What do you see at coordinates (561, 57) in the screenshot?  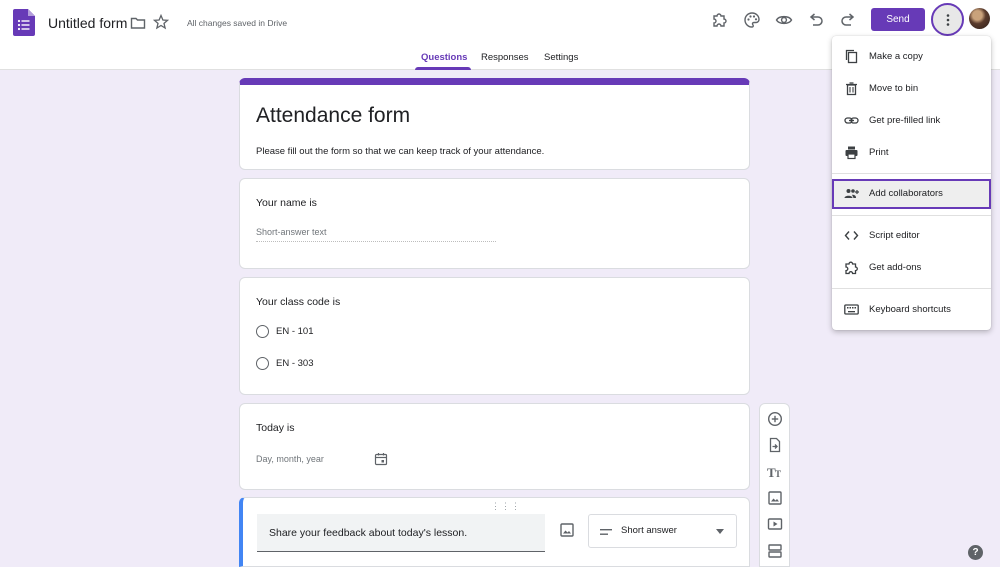 I see `tab-settings: Settings` at bounding box center [561, 57].